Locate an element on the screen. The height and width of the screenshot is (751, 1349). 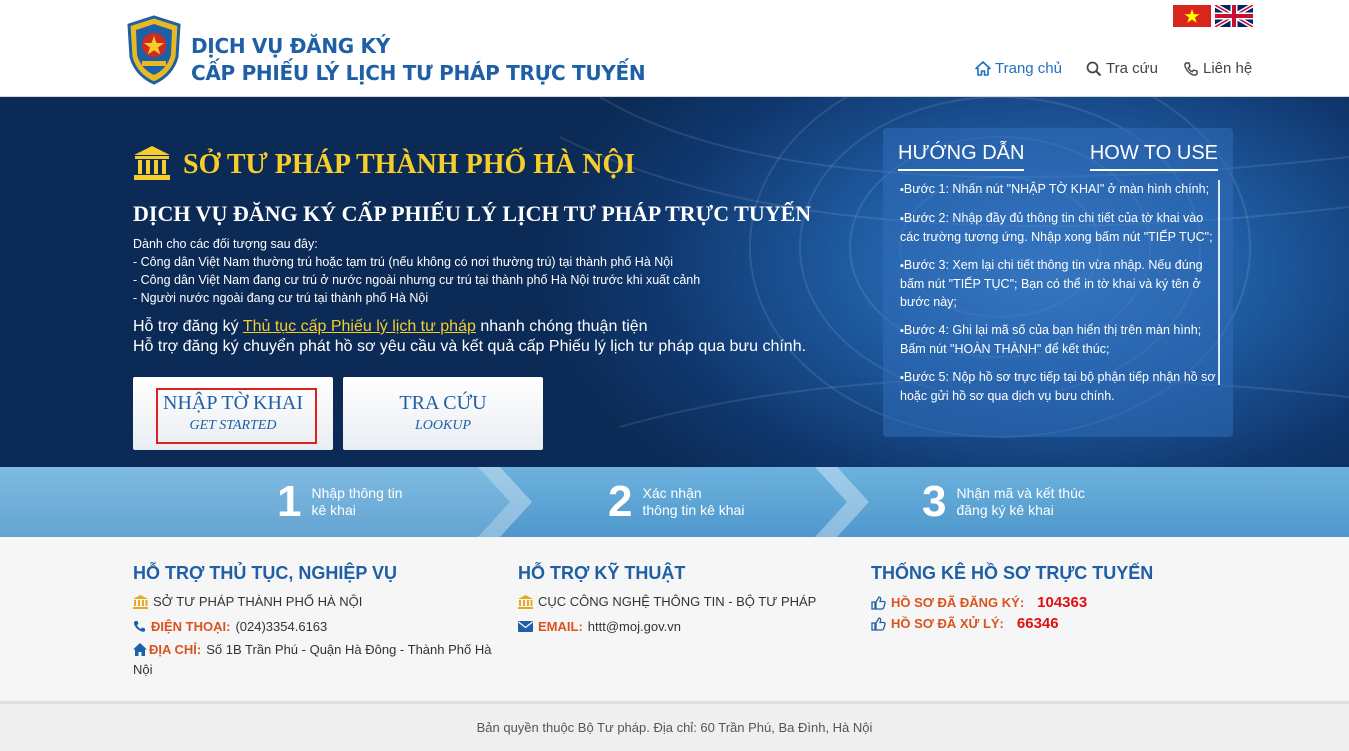
online-stats-title: THỐNG KÊ HỒ SƠ TRỰC TUYẾN is located at coordinates (1012, 573).